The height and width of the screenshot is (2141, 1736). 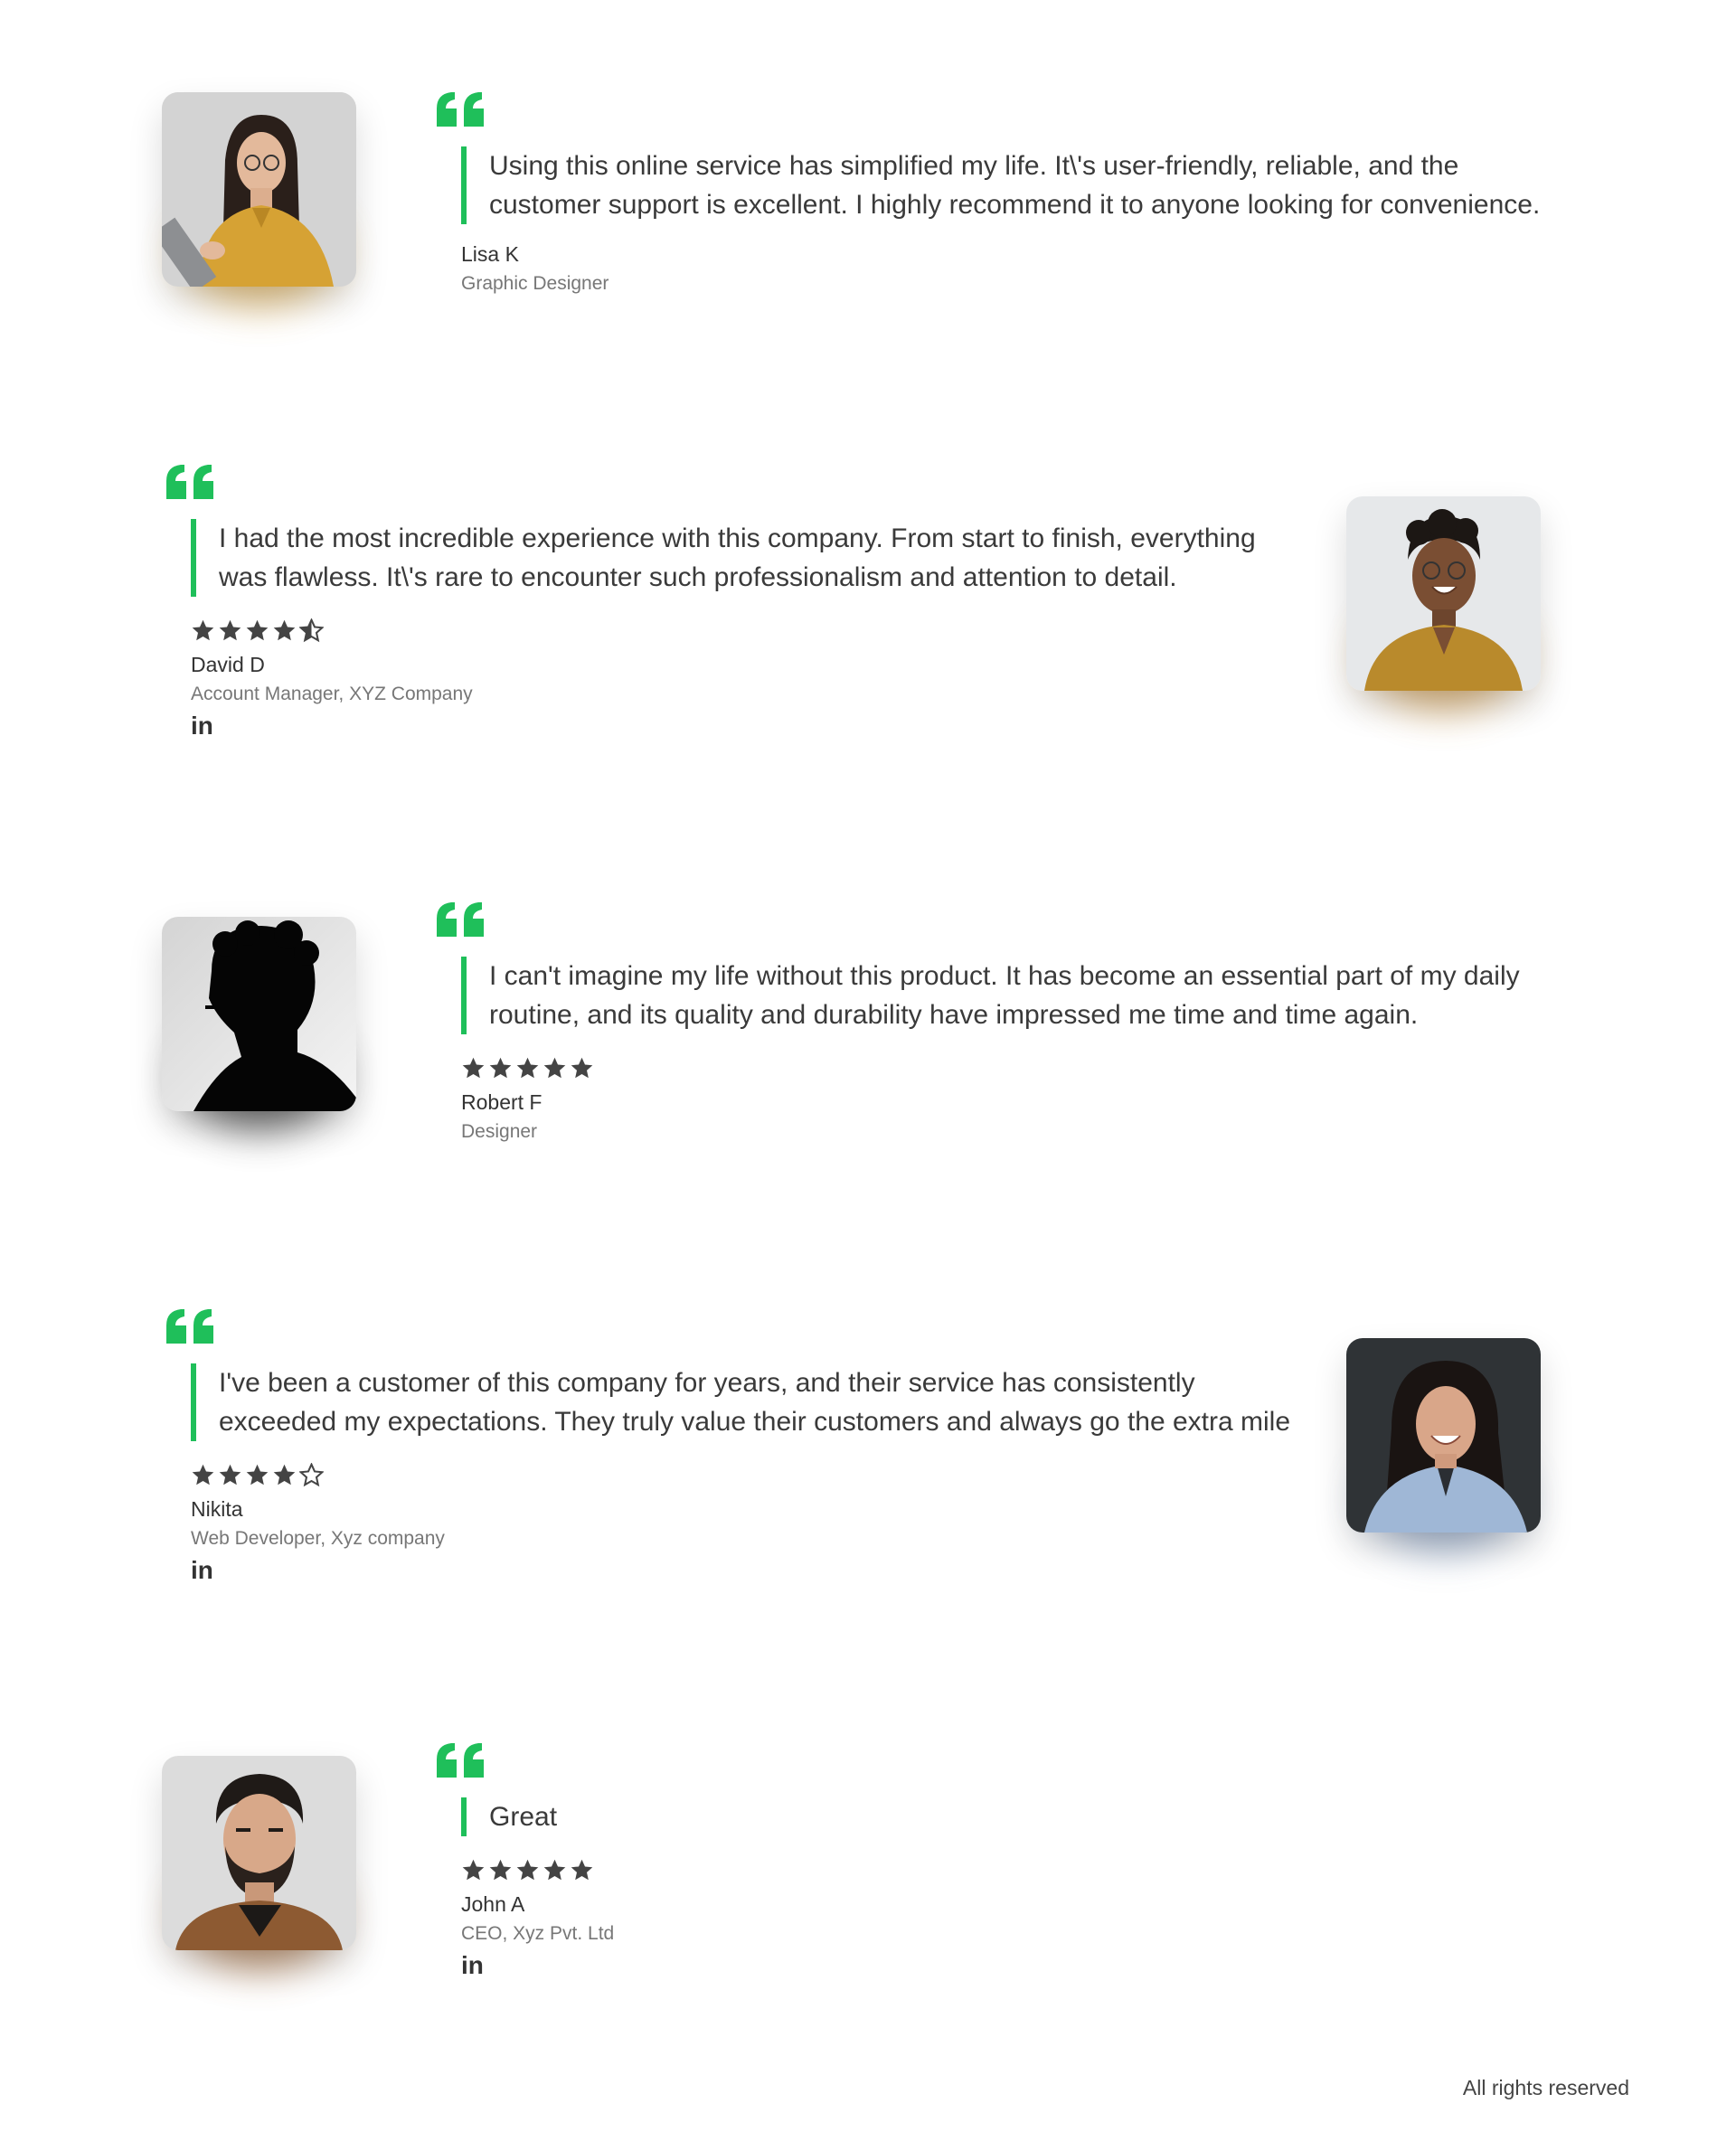 I want to click on avatar-woman-smiling-icon, so click(x=1443, y=593).